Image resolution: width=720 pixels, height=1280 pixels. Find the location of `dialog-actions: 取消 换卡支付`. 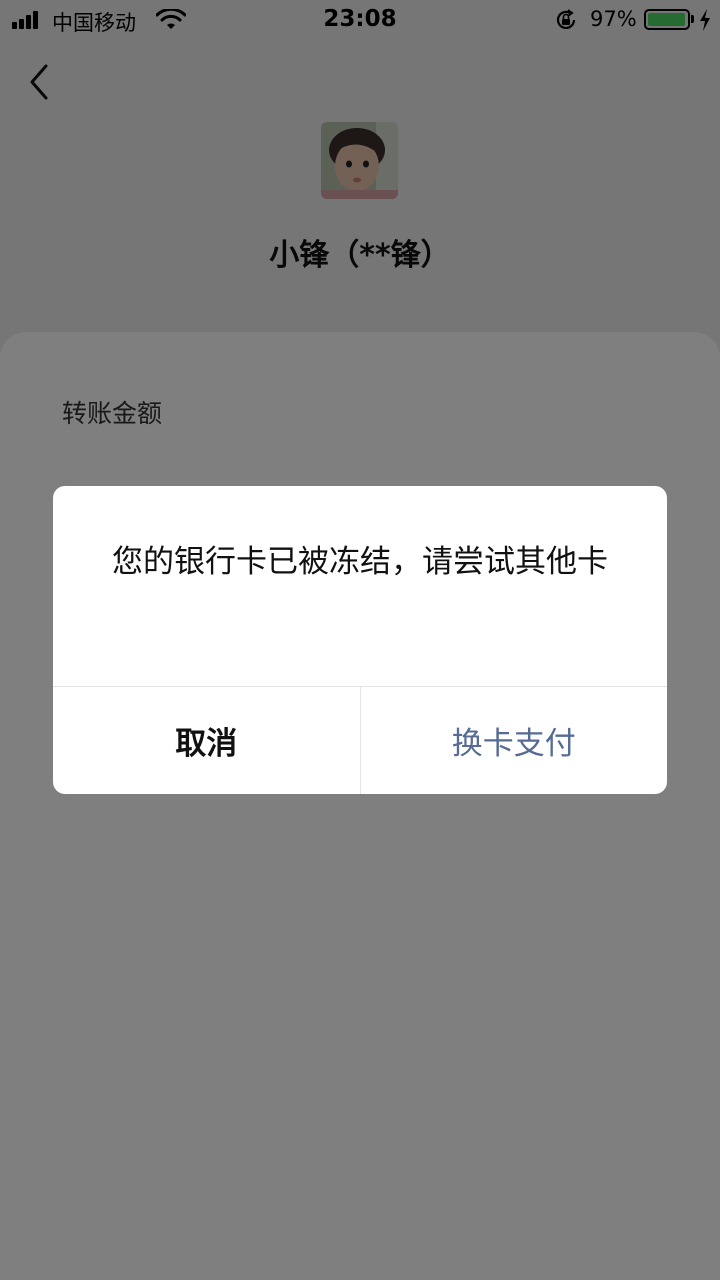

dialog-actions: 取消 换卡支付 is located at coordinates (360, 740).